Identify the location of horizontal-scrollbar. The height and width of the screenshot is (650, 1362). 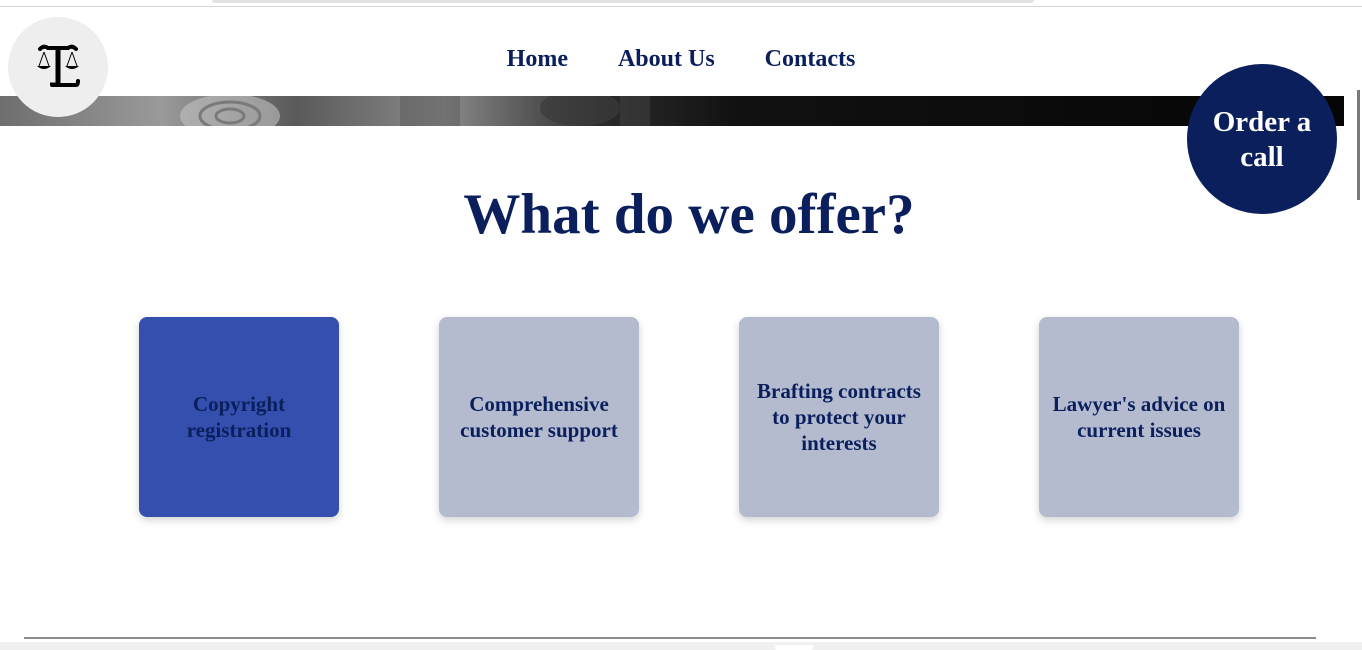
(681, 646).